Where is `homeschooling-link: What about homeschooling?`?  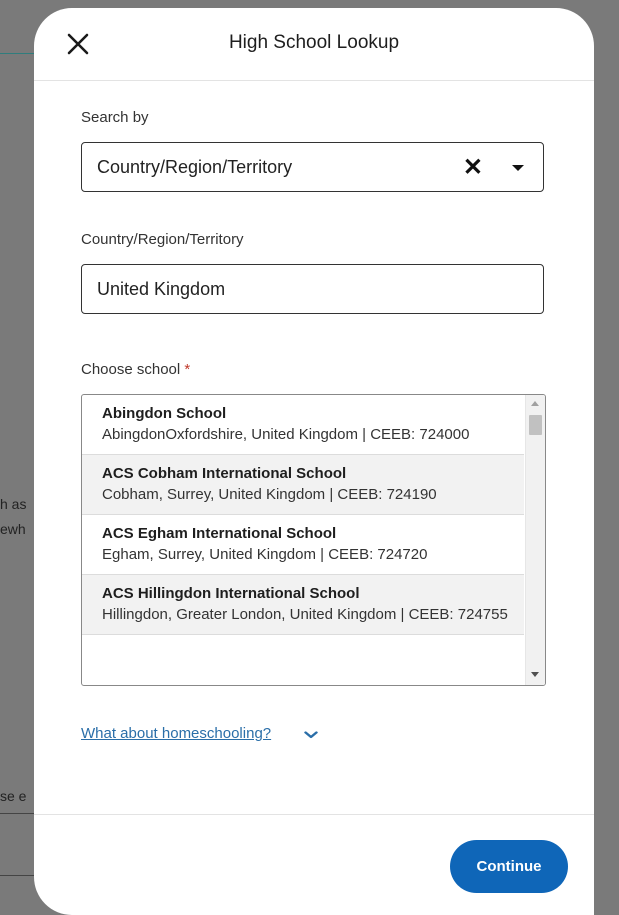 homeschooling-link: What about homeschooling? is located at coordinates (176, 733).